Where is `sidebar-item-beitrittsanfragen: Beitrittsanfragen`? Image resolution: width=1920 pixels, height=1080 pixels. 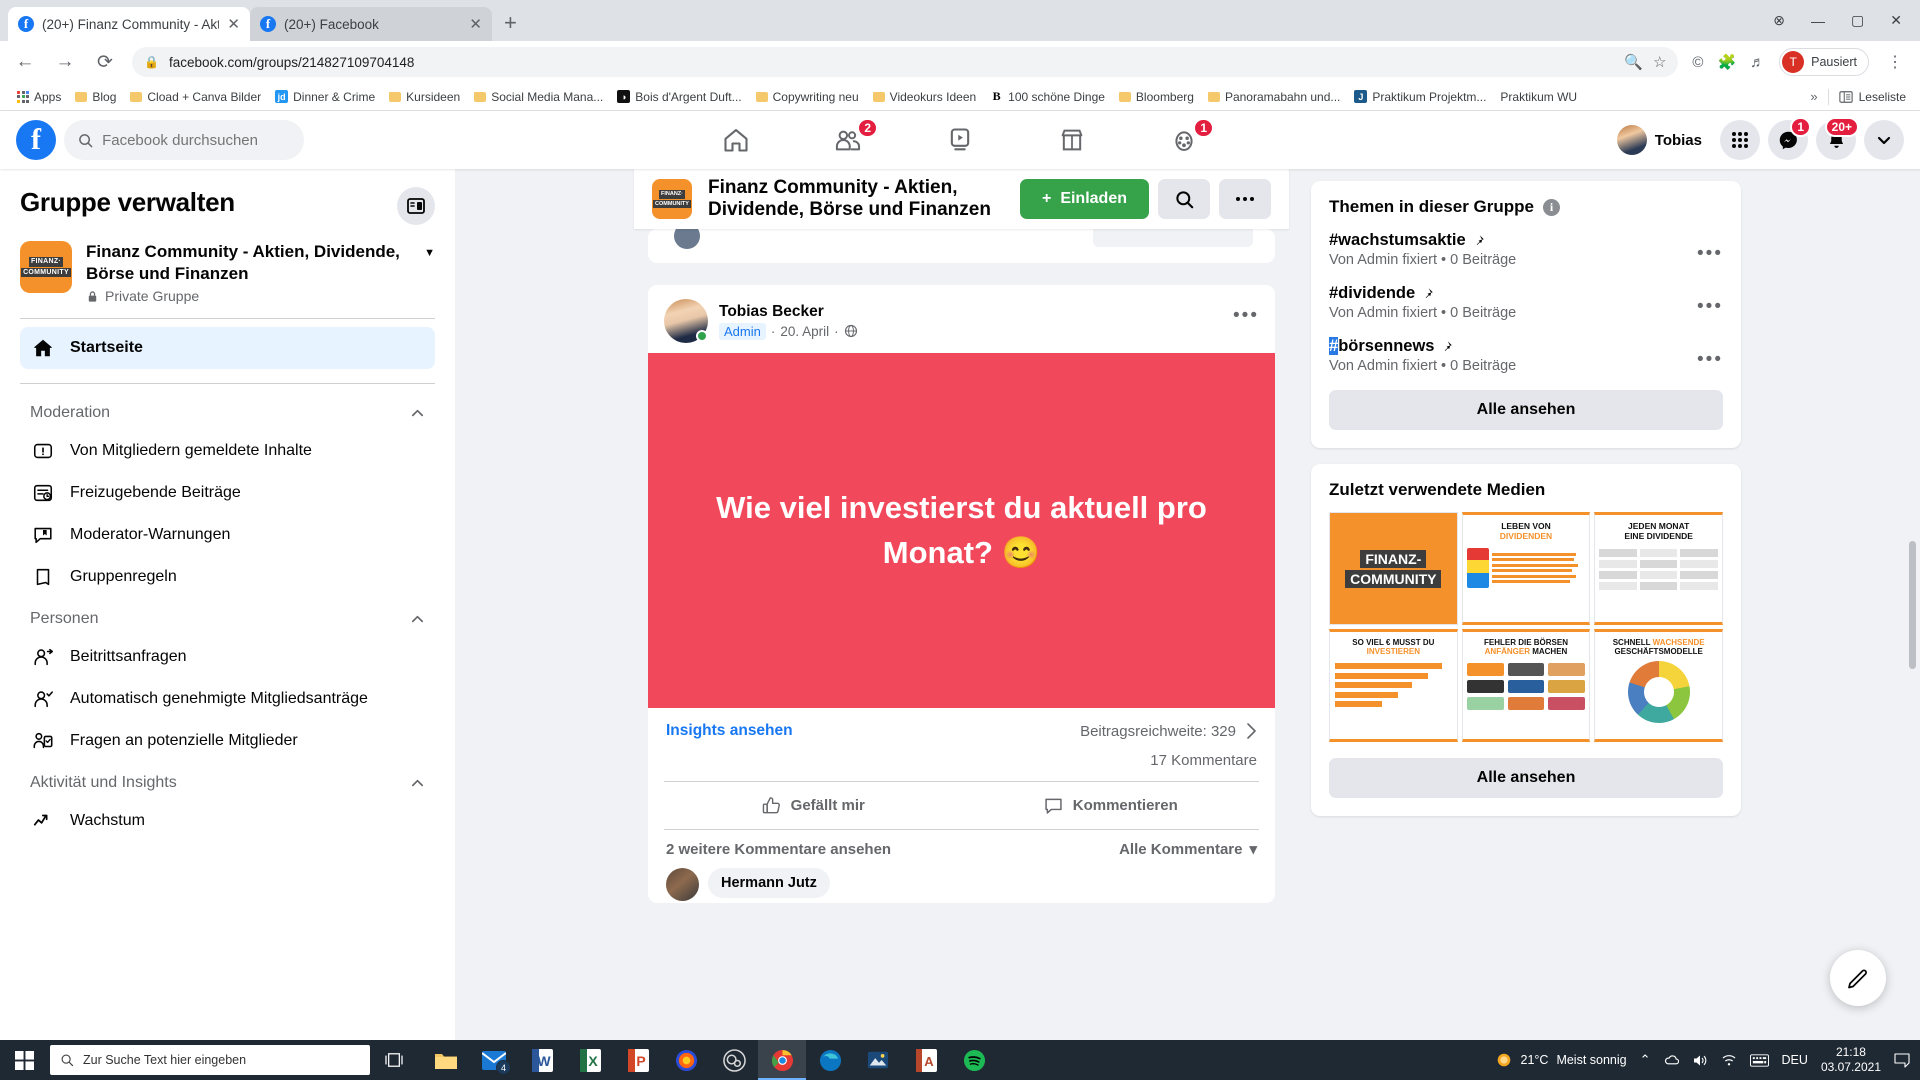
sidebar-item-beitrittsanfragen: Beitrittsanfragen is located at coordinates (227, 657).